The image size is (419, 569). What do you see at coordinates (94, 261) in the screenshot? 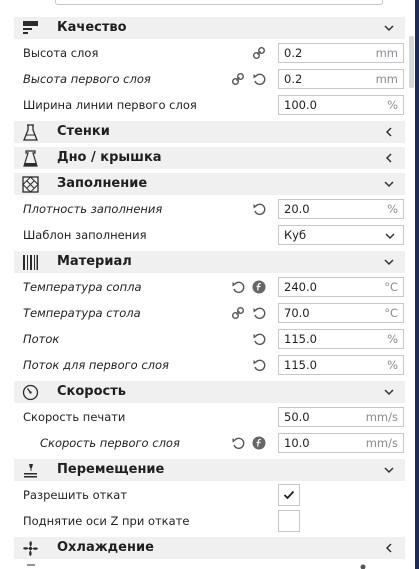
I see `section-title: Материал` at bounding box center [94, 261].